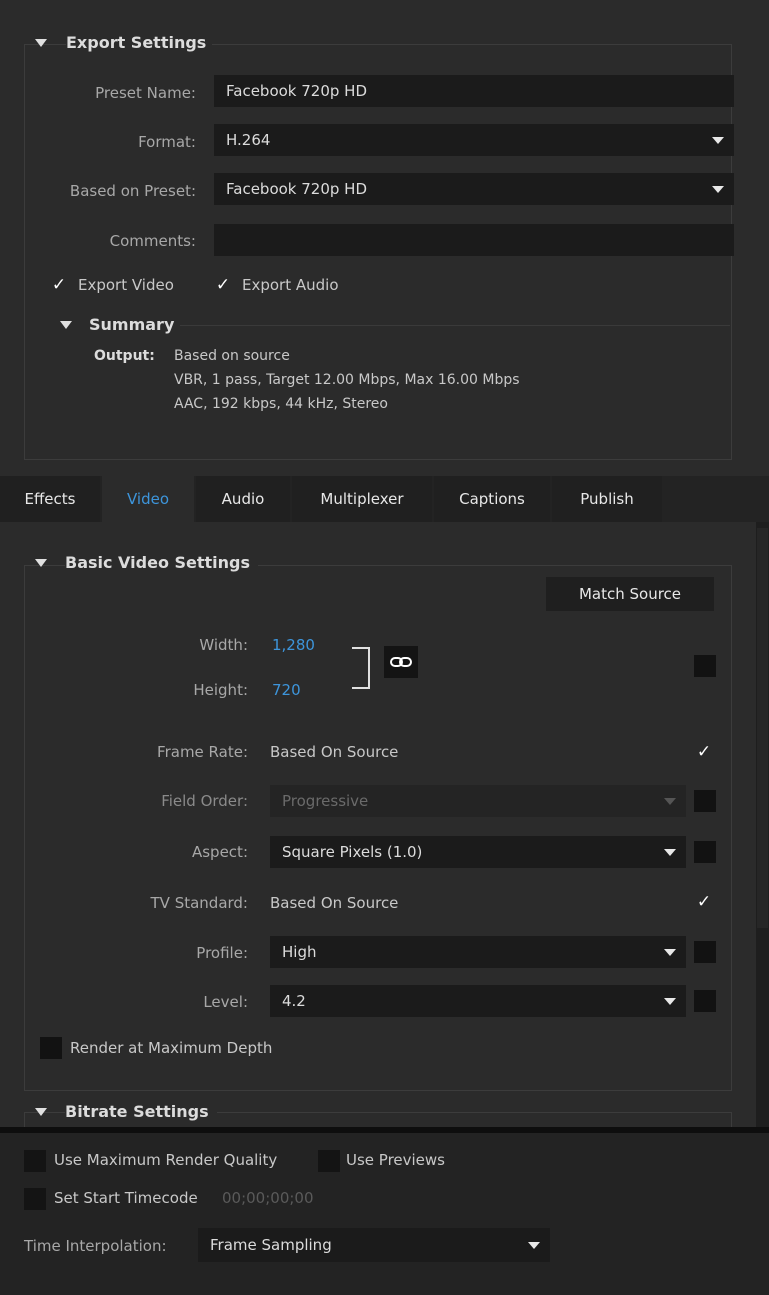 This screenshot has width=769, height=1295. What do you see at coordinates (271, 1245) in the screenshot?
I see `time-interpolation-value: Frame Sampling` at bounding box center [271, 1245].